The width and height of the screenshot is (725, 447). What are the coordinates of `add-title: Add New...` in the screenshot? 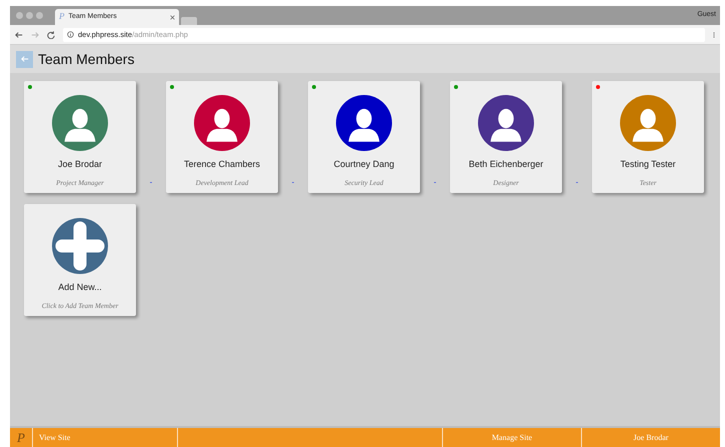 It's located at (80, 287).